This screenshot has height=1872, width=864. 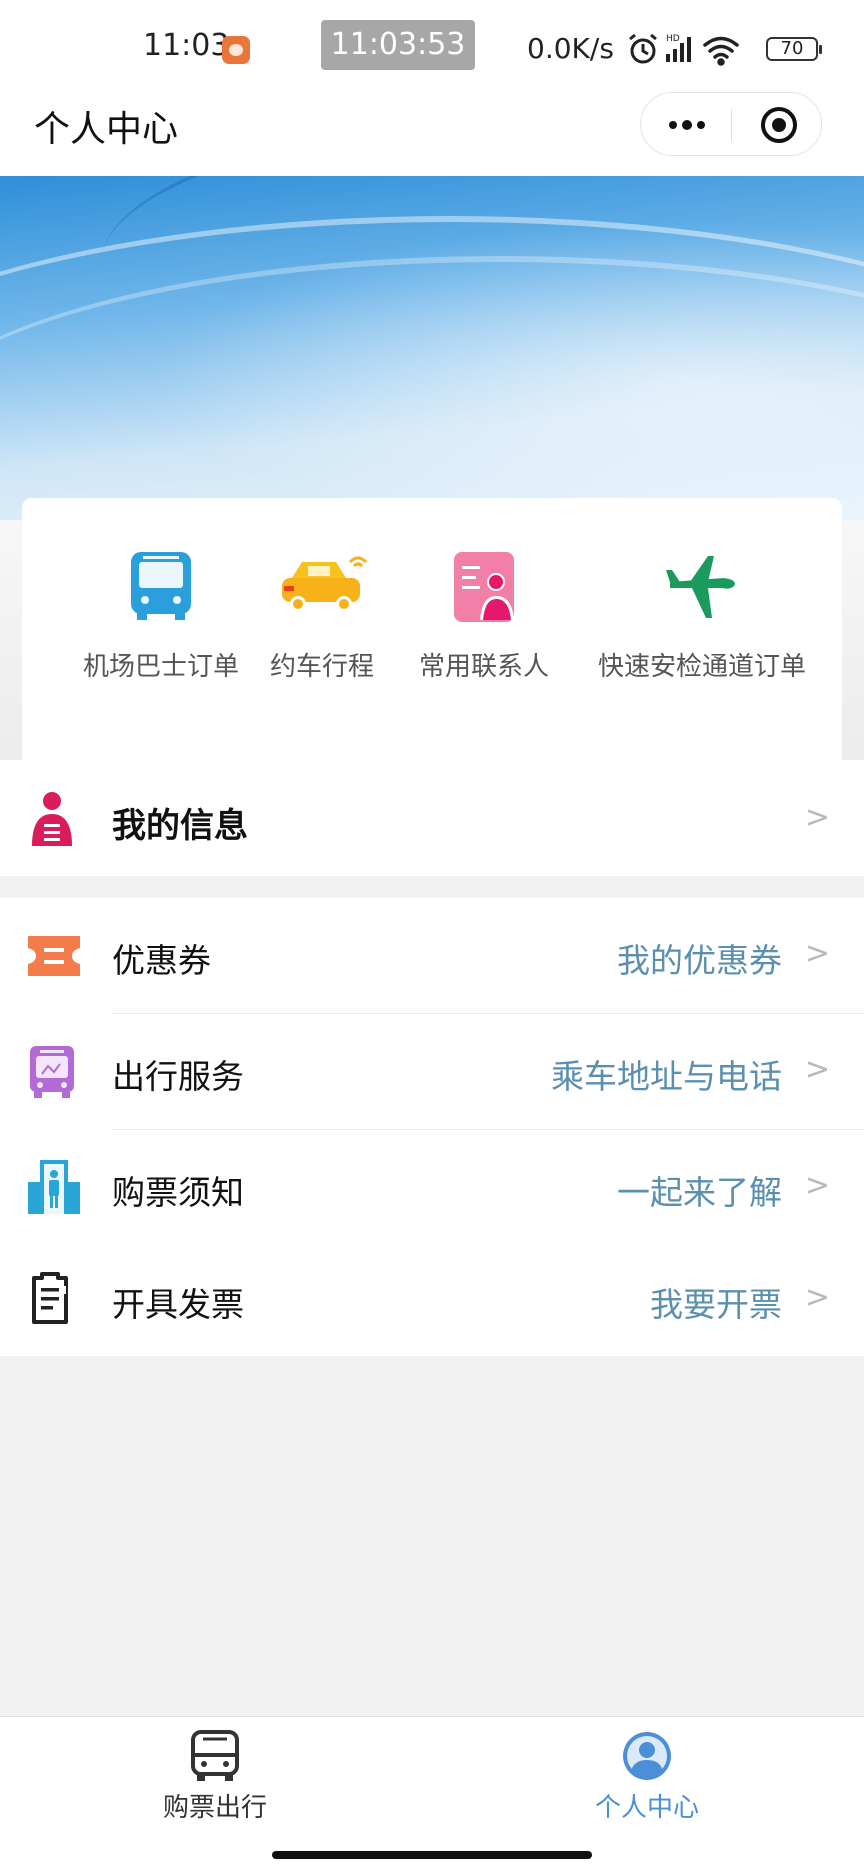 What do you see at coordinates (398, 45) in the screenshot?
I see `clock-badge: 11:03:53` at bounding box center [398, 45].